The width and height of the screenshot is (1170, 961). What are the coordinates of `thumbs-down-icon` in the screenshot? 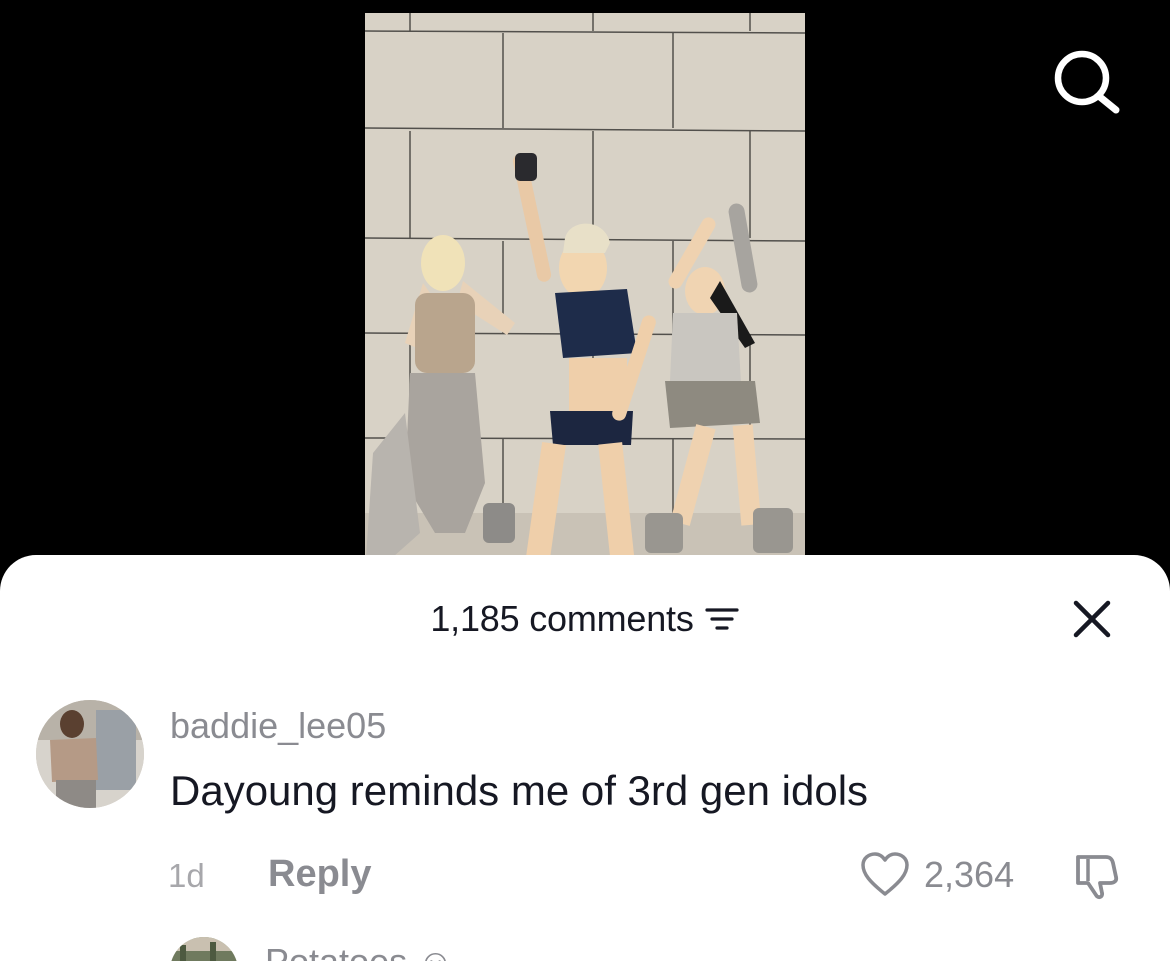 It's located at (1097, 877).